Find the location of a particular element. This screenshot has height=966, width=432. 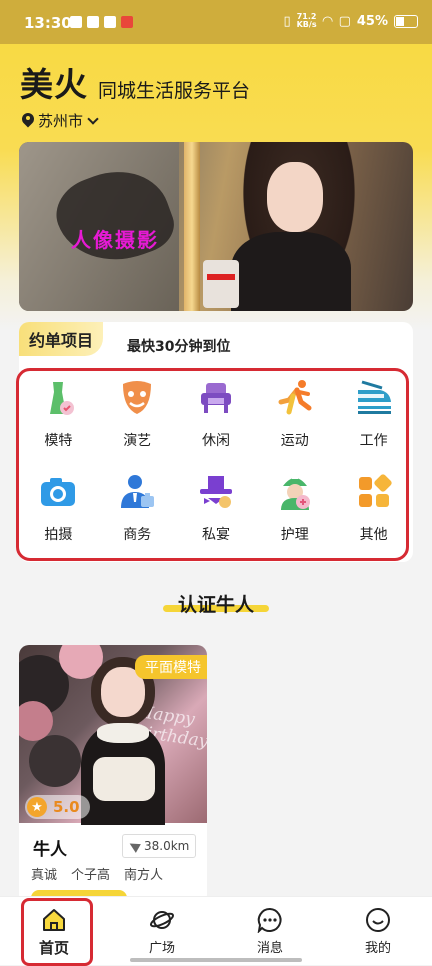

brand-name: 美火 is located at coordinates (54, 84).